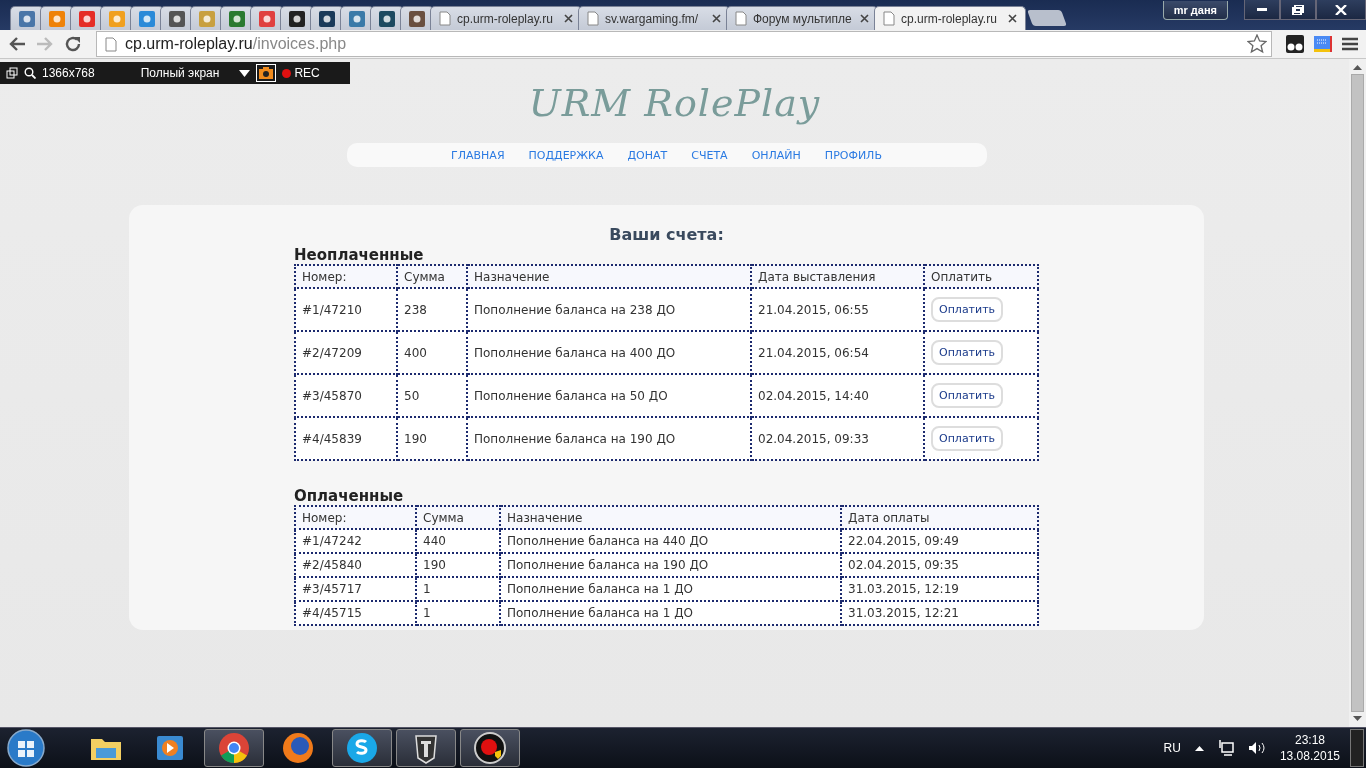 This screenshot has height=768, width=1366. I want to click on scrollbar, so click(1357, 393).